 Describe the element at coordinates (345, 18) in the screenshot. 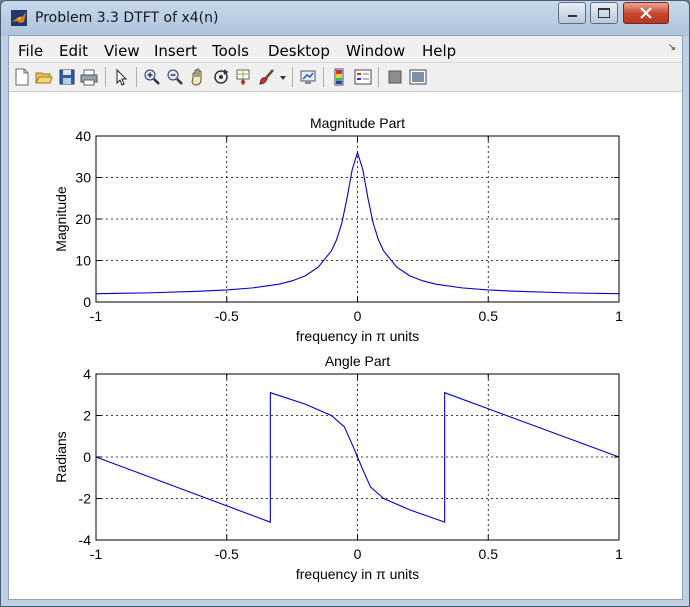

I see `title-bar: Problem 3.3 DTFT of x4(n)` at that location.